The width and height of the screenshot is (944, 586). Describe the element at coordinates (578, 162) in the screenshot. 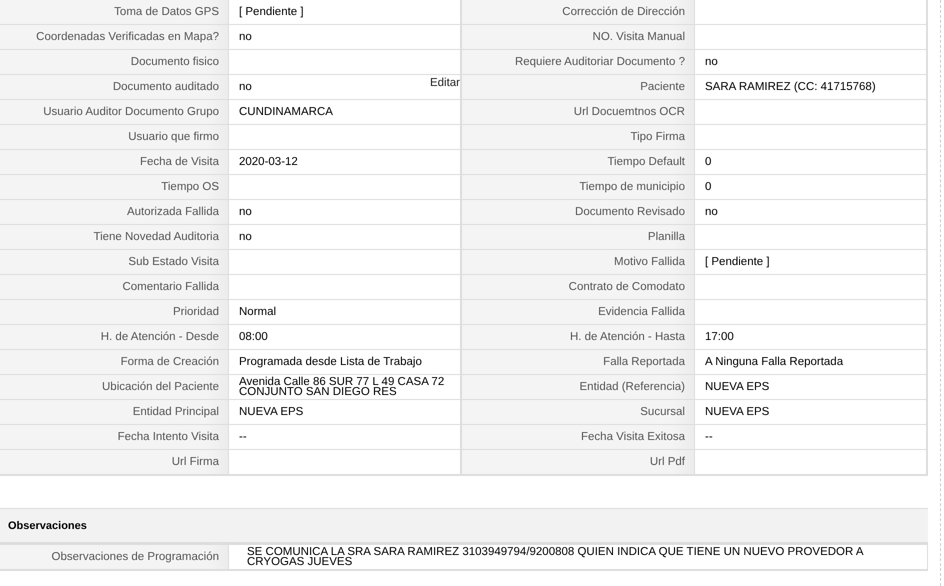

I see `field-label: Tiempo Default` at that location.